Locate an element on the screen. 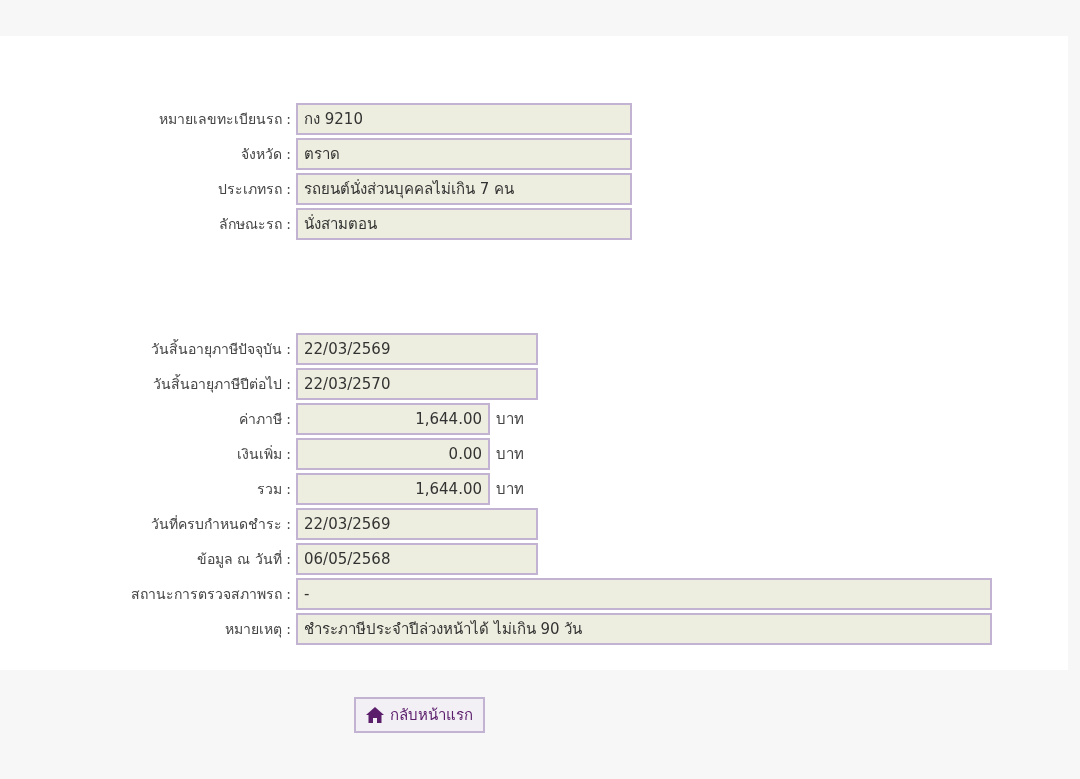 The width and height of the screenshot is (1080, 779). readonly-field: นั่งสามตอน is located at coordinates (464, 224).